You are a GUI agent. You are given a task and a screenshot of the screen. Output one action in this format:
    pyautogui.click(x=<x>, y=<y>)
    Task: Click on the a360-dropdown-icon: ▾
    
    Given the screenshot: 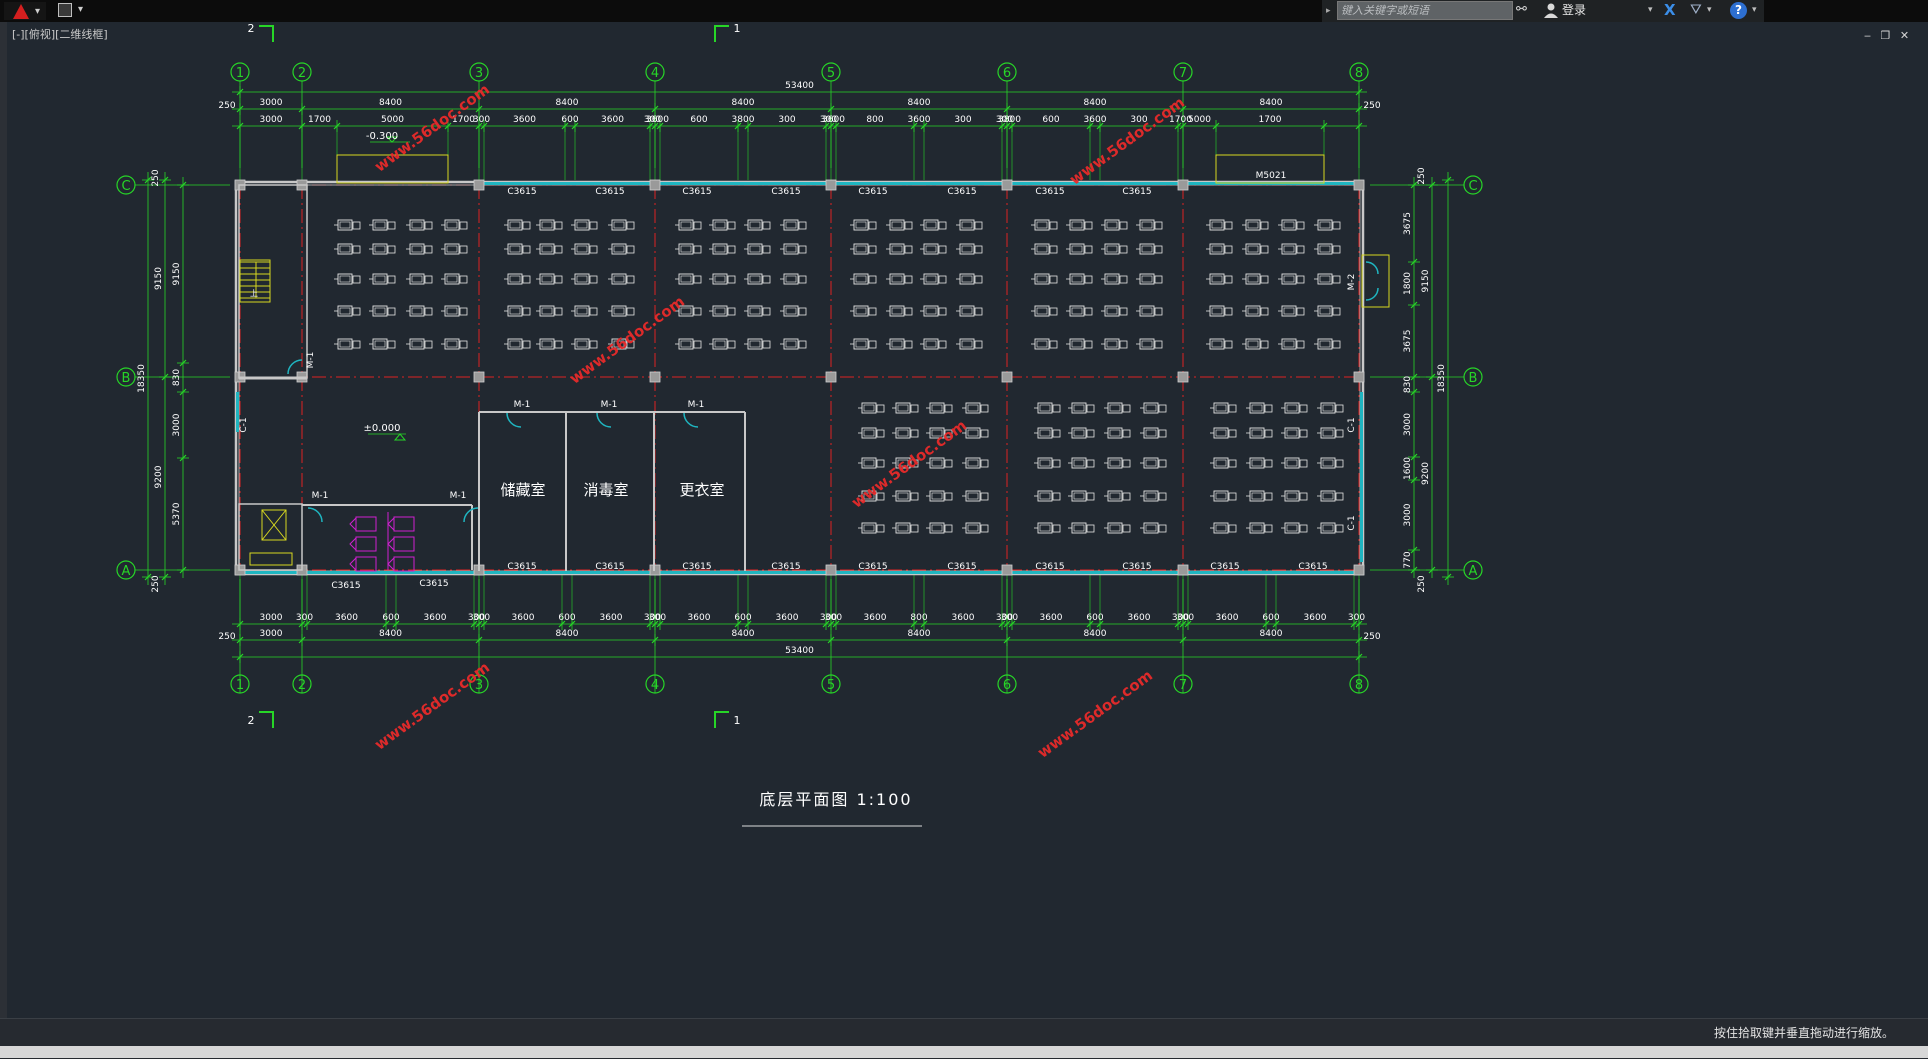 What is the action you would take?
    pyautogui.click(x=1709, y=10)
    